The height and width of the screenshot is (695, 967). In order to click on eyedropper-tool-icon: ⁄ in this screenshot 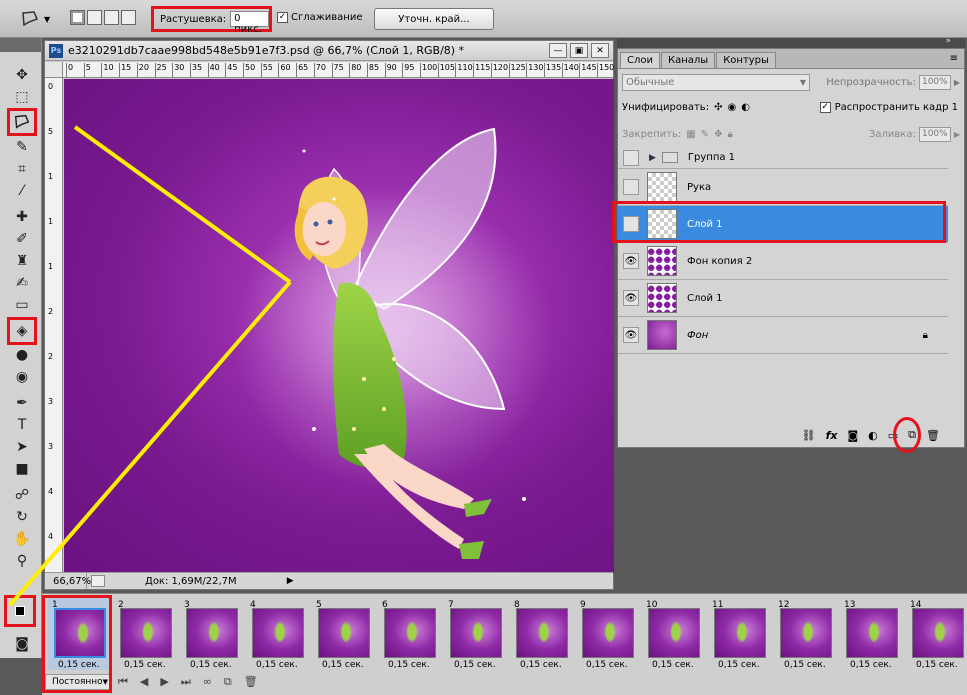, I will do `click(22, 191)`.